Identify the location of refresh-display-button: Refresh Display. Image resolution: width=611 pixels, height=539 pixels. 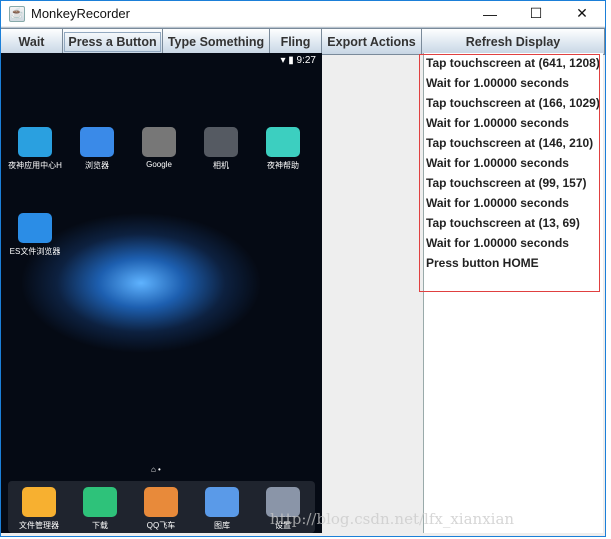
(513, 41).